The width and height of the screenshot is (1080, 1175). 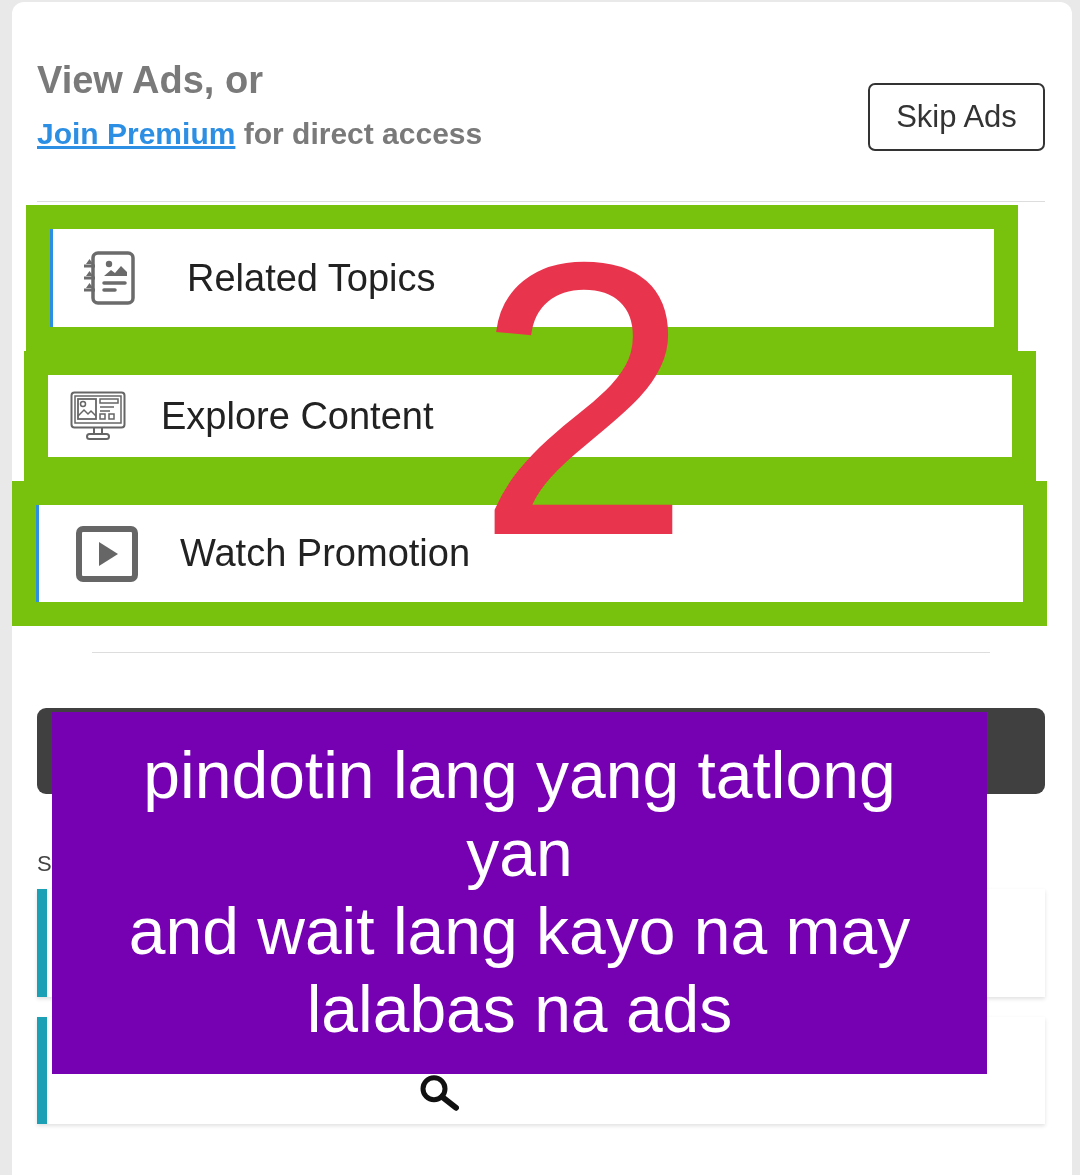 I want to click on play-icon, so click(x=107, y=553).